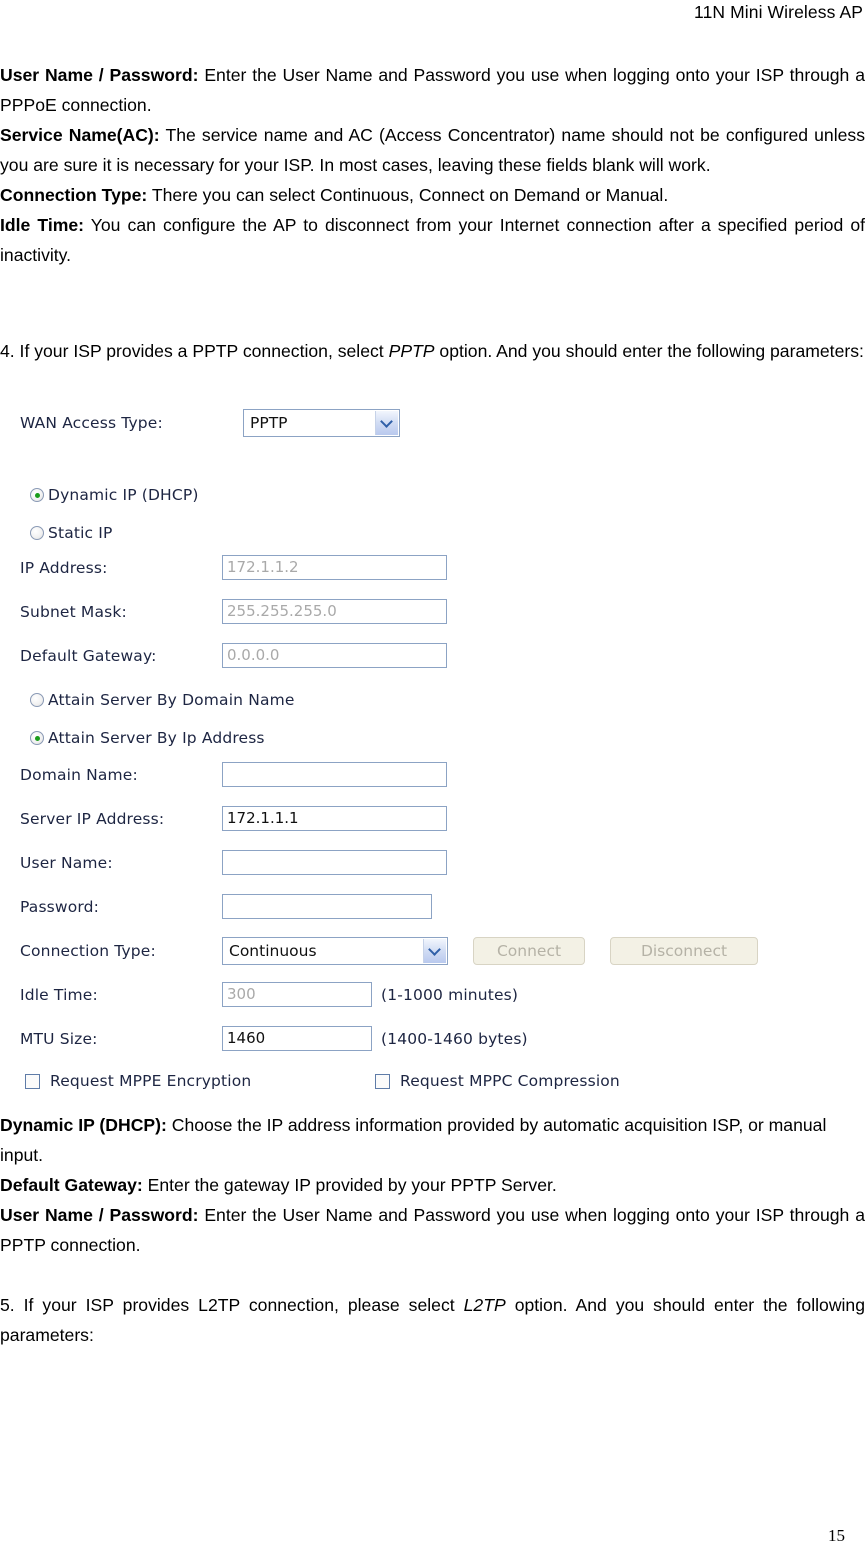 Image resolution: width=865 pixels, height=1552 pixels. Describe the element at coordinates (484, 1305) in the screenshot. I see `step5-emphasis: L2TP` at that location.